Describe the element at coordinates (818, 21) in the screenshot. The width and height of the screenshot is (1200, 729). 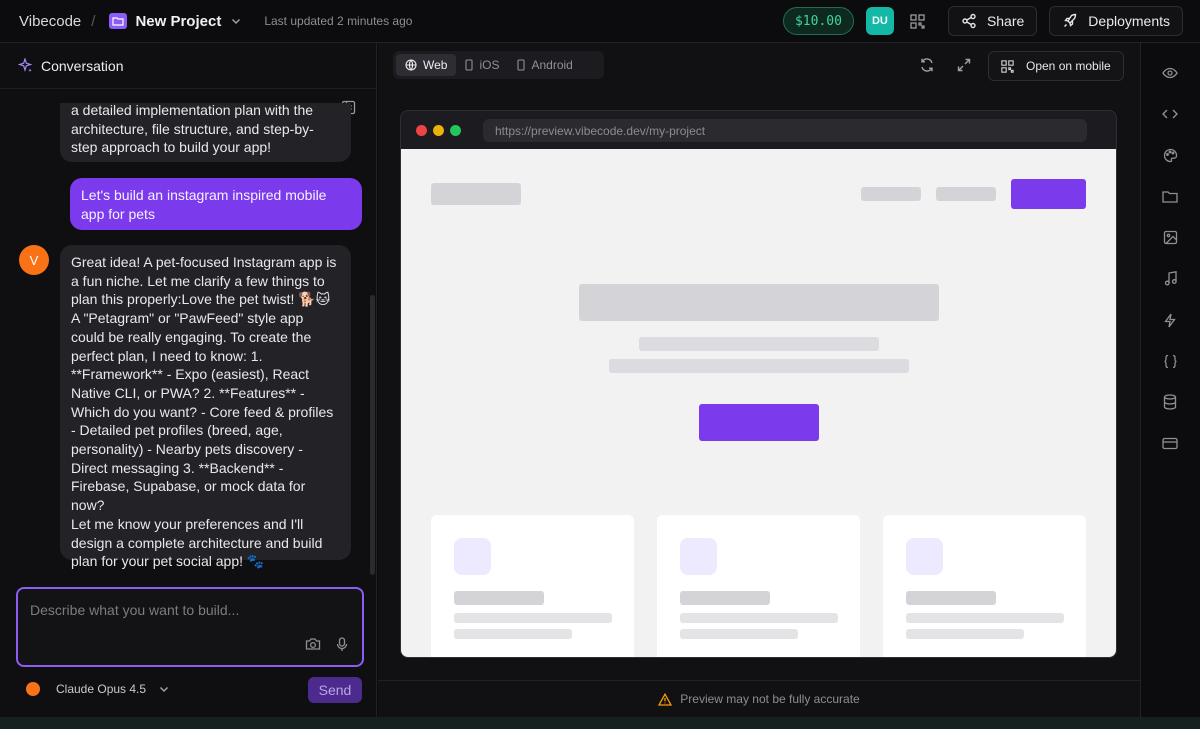
I see `credit-balance: $10.00` at that location.